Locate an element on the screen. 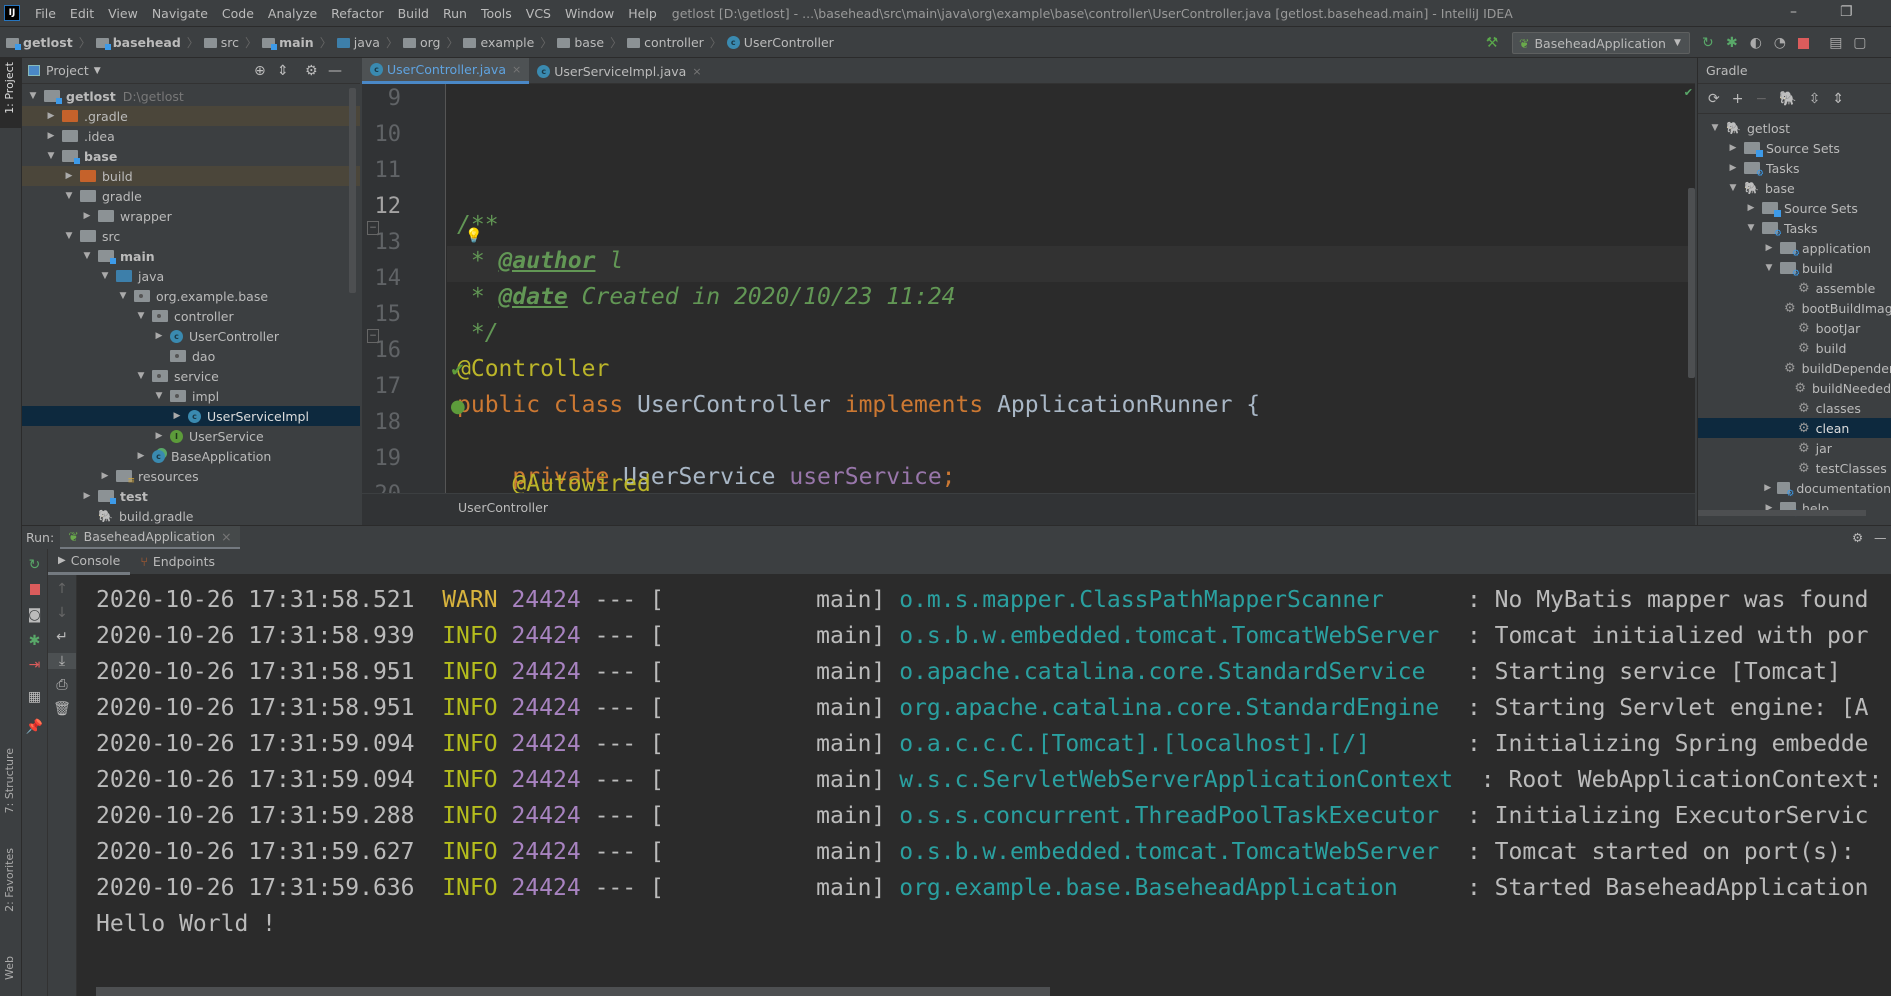 The height and width of the screenshot is (996, 1891). chevron-down-icon: ▼ is located at coordinates (97, 71).